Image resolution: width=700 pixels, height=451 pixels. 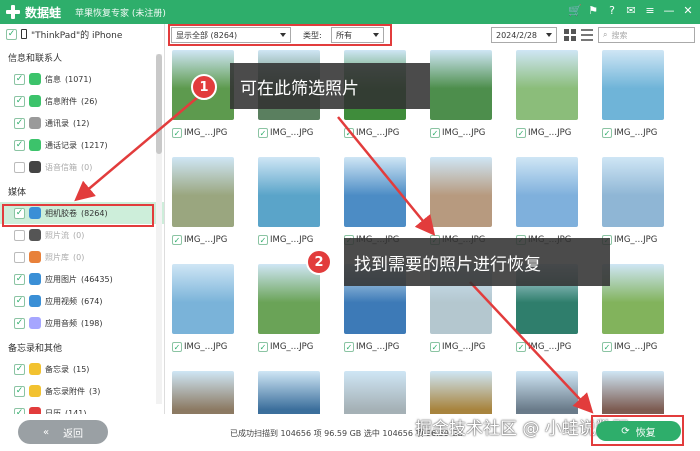 I want to click on photo-library-icon, so click(x=35, y=257).